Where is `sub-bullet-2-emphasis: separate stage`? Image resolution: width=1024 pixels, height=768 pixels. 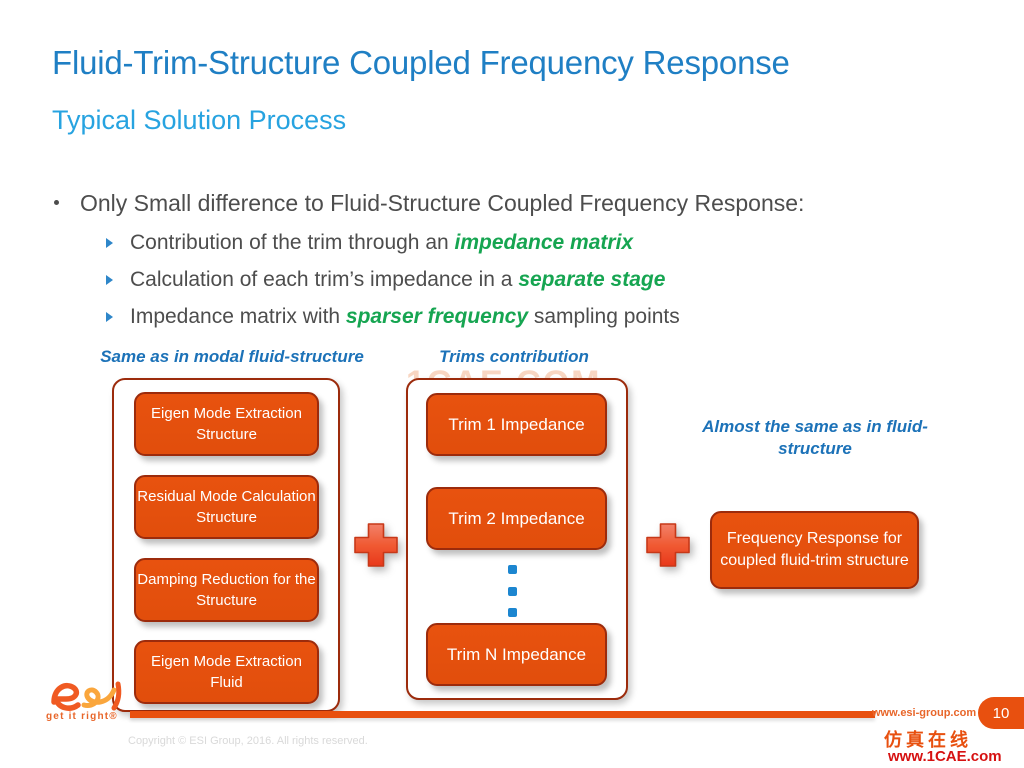 sub-bullet-2-emphasis: separate stage is located at coordinates (592, 279).